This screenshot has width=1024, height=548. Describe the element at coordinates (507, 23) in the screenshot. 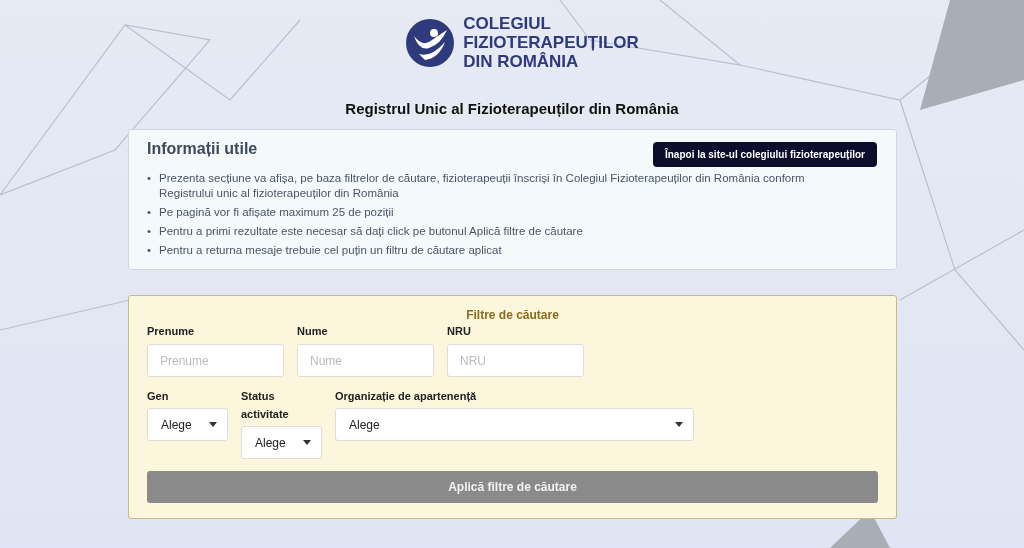

I see `logo-text: COLEGIUL` at that location.